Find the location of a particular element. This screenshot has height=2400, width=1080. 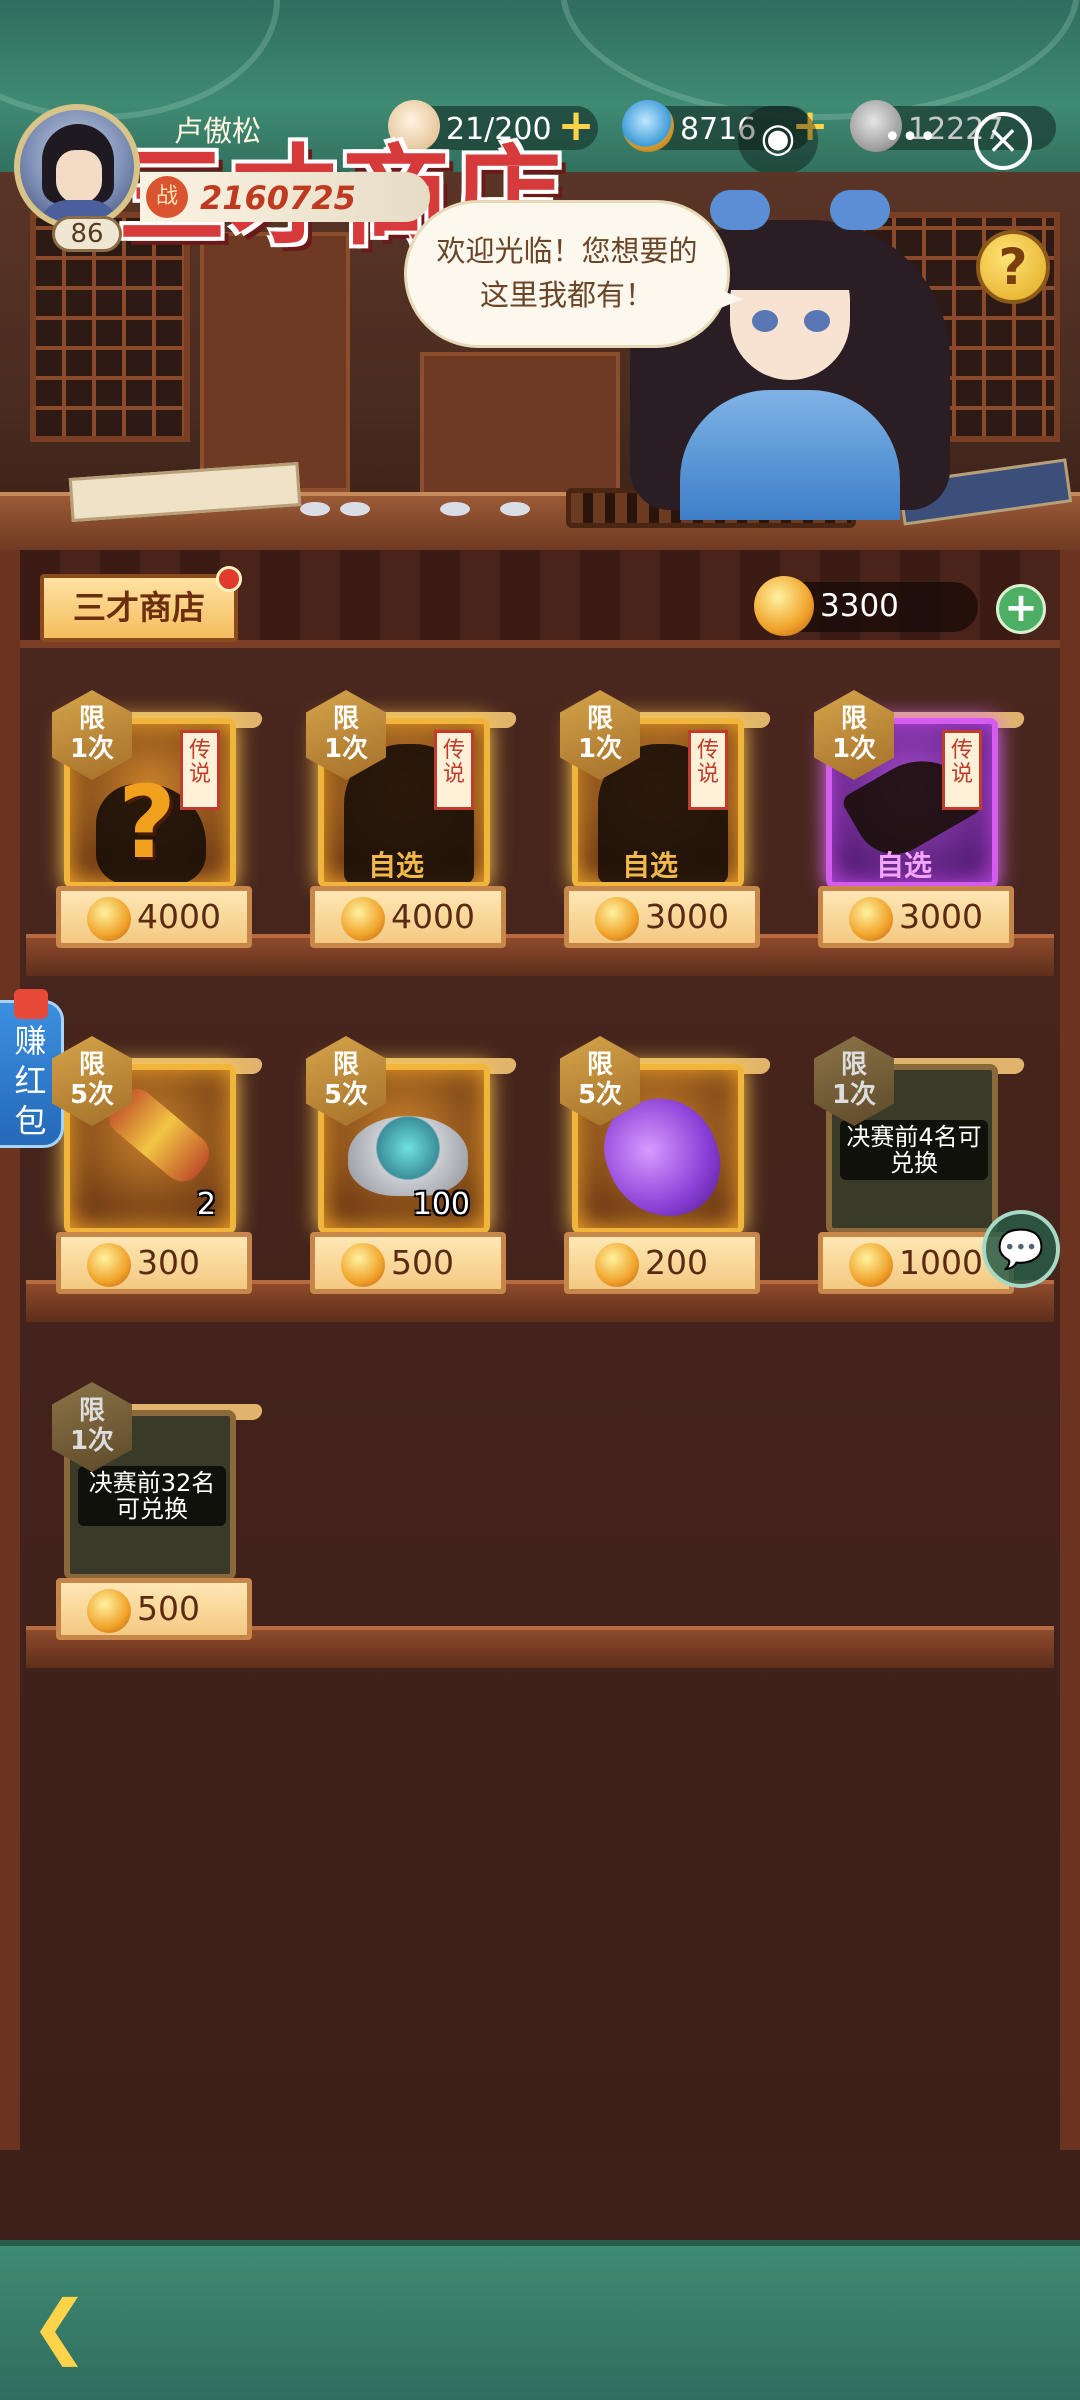

red-envelope-icon is located at coordinates (31, 1004).